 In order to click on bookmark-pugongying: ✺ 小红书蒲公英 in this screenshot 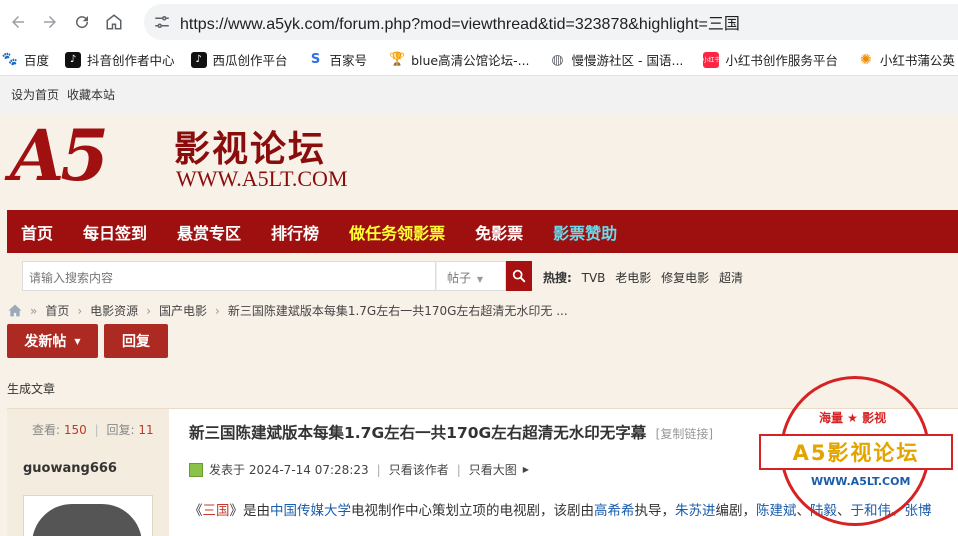, I will do `click(908, 59)`.